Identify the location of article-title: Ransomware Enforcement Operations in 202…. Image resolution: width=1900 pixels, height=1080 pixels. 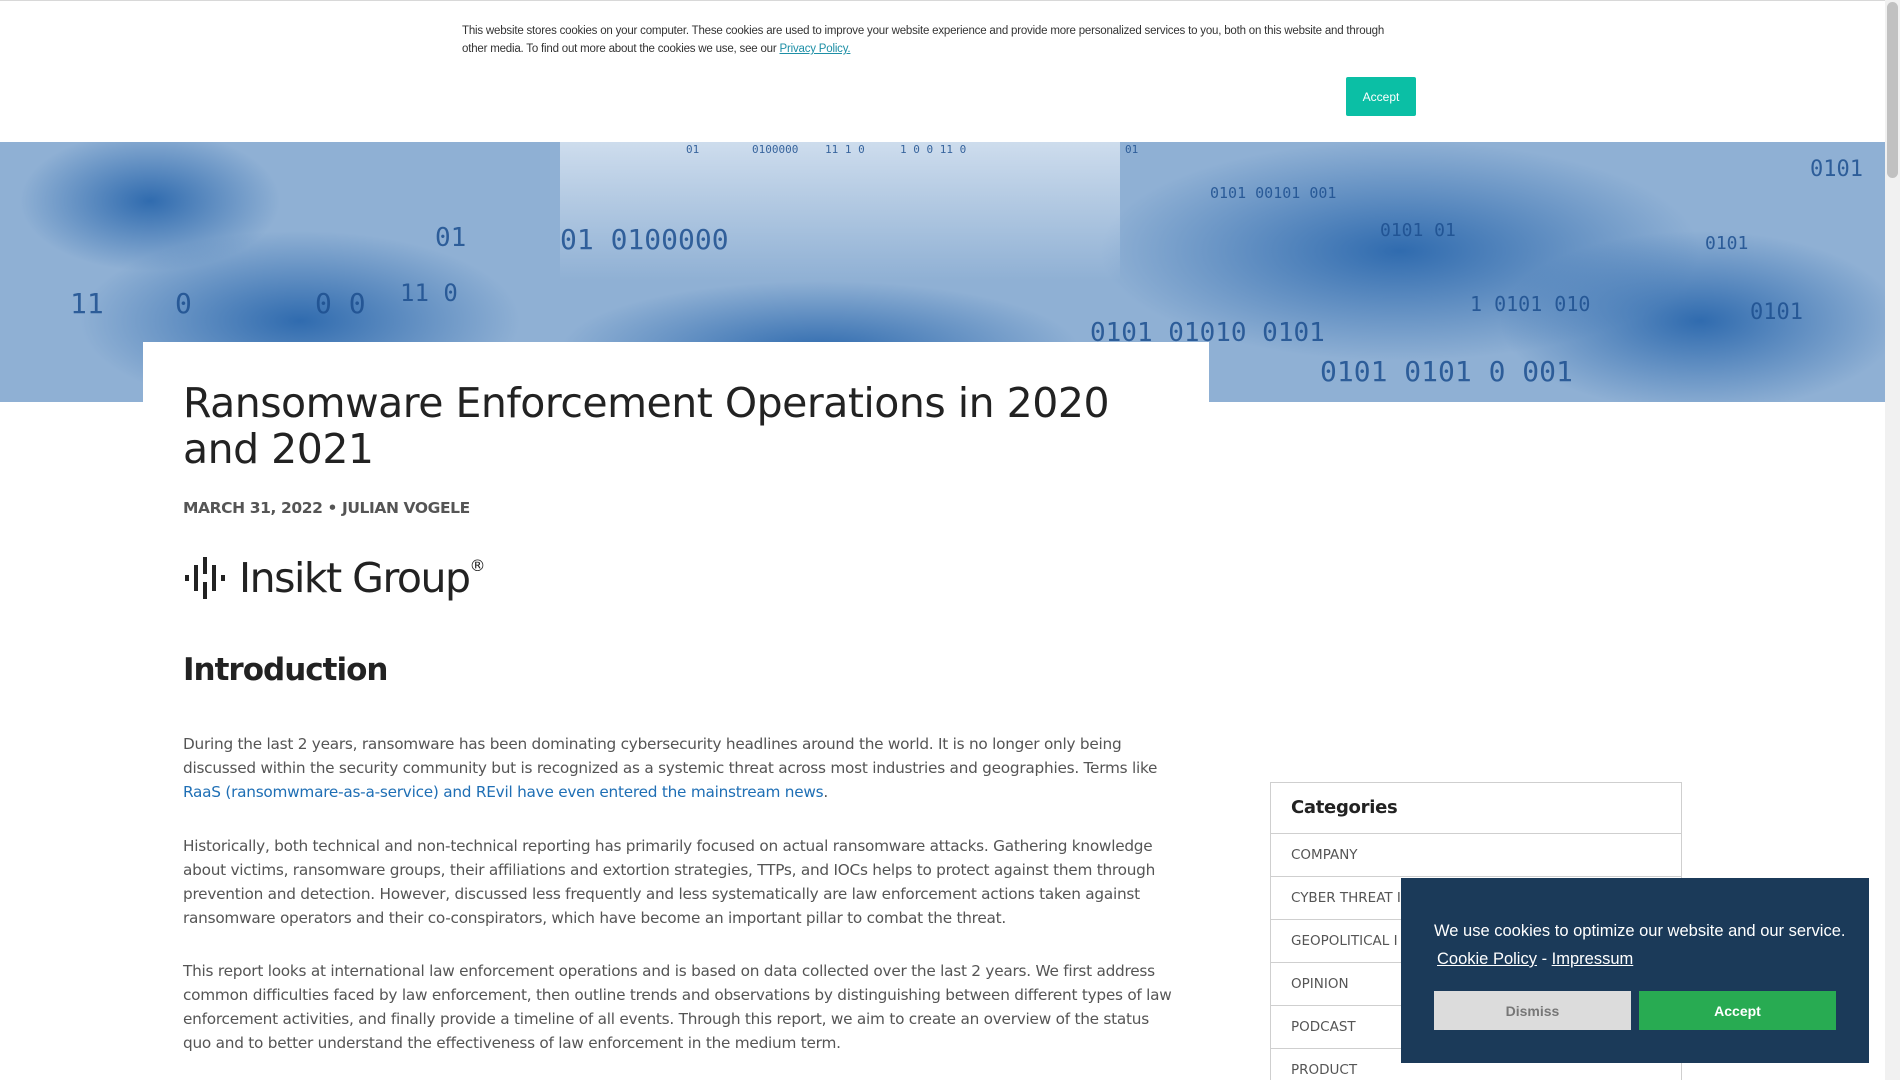
(646, 426).